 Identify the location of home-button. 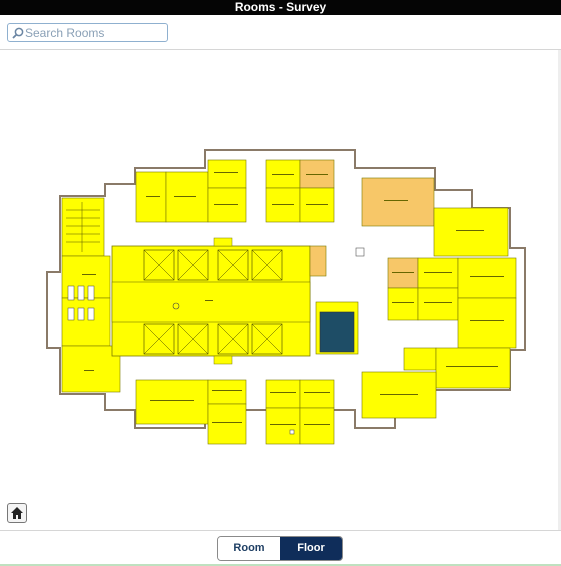
(17, 513).